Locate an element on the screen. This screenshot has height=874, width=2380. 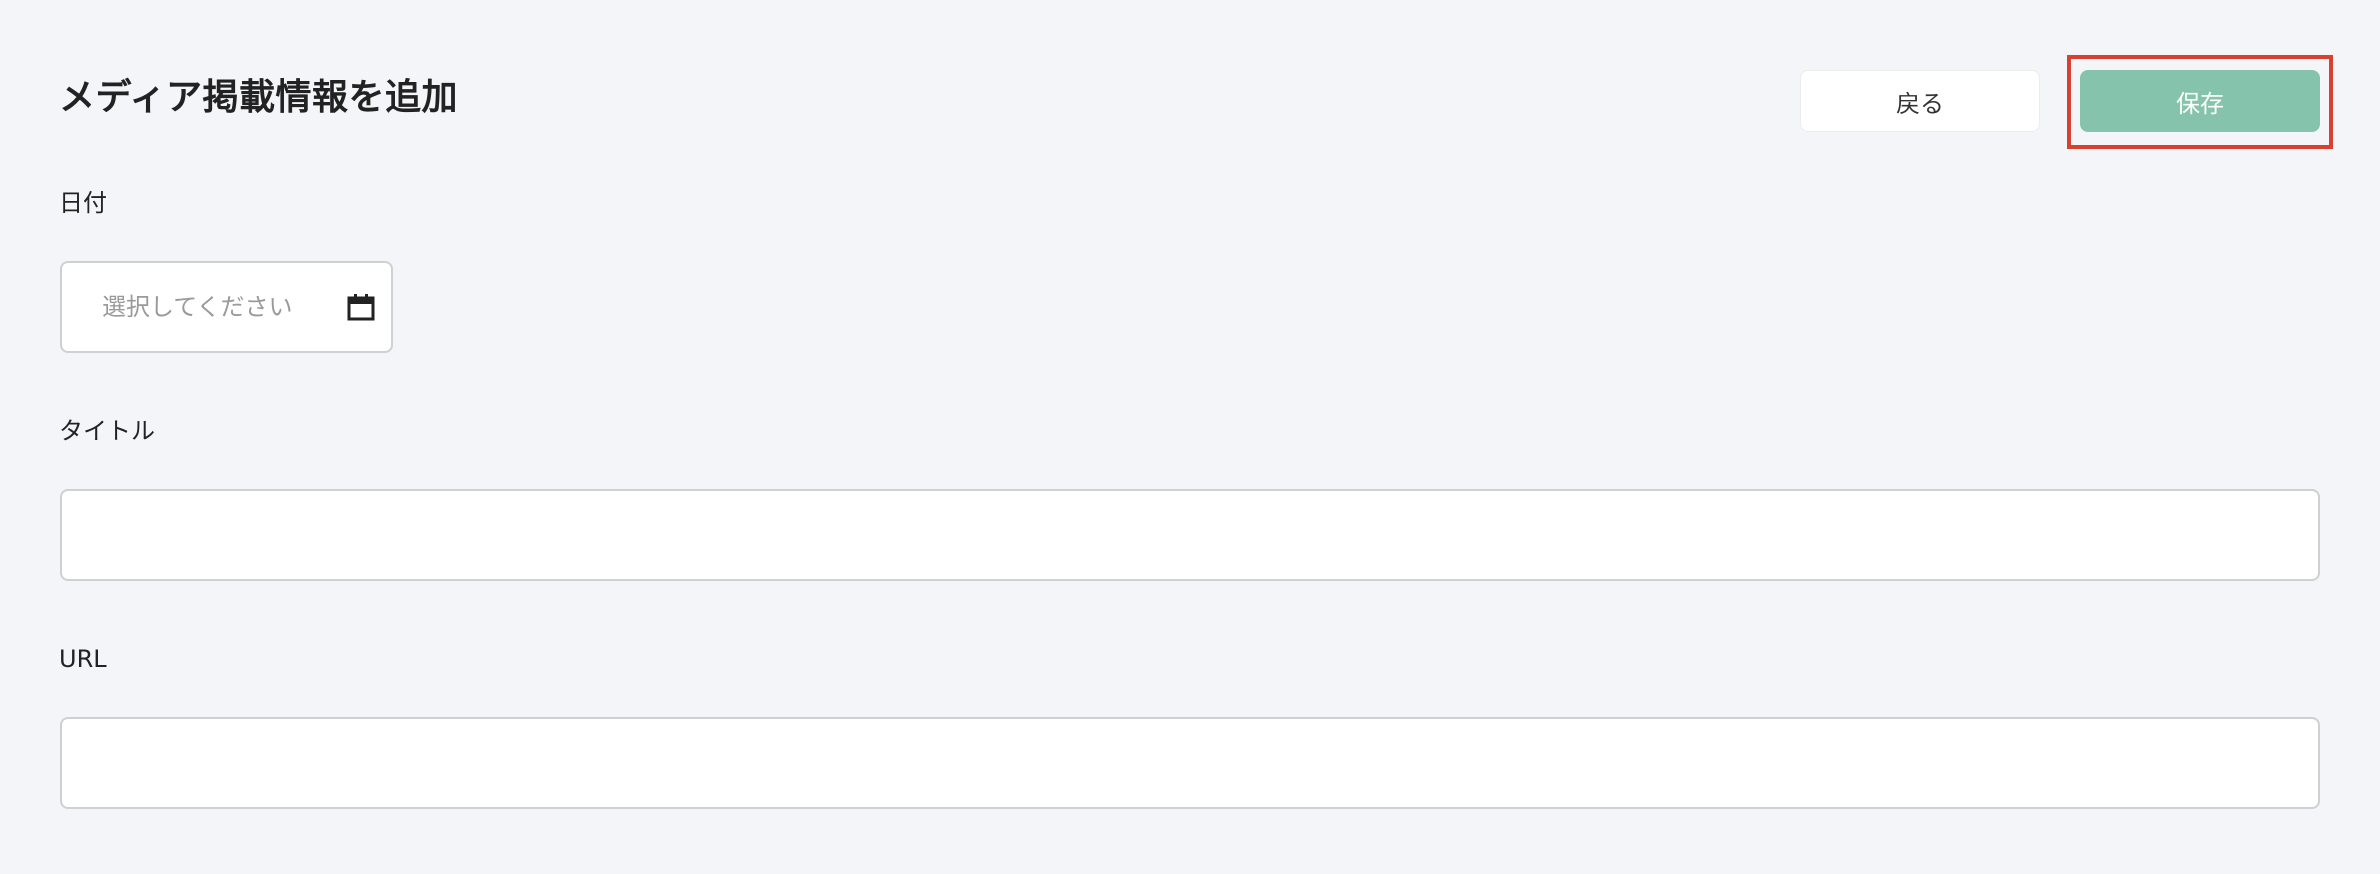
url-input is located at coordinates (1190, 763).